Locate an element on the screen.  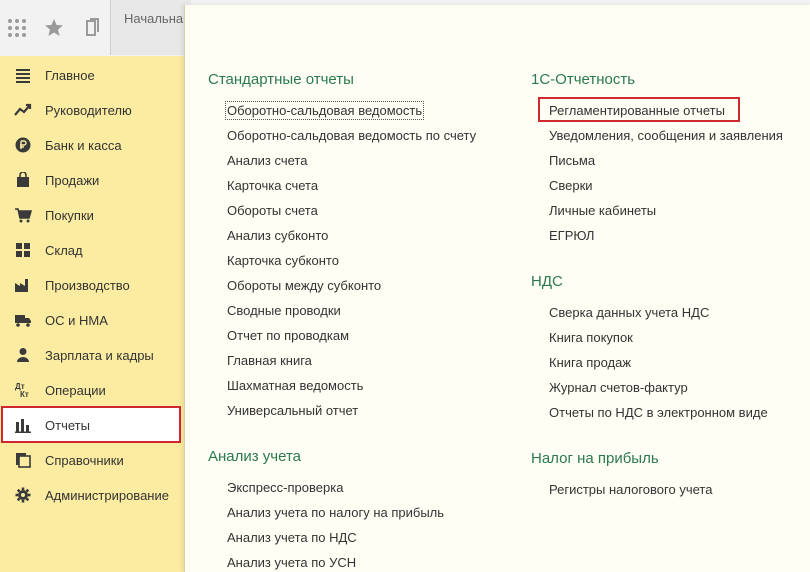
sidebar-item-directories: Справочники is located at coordinates (98, 460).